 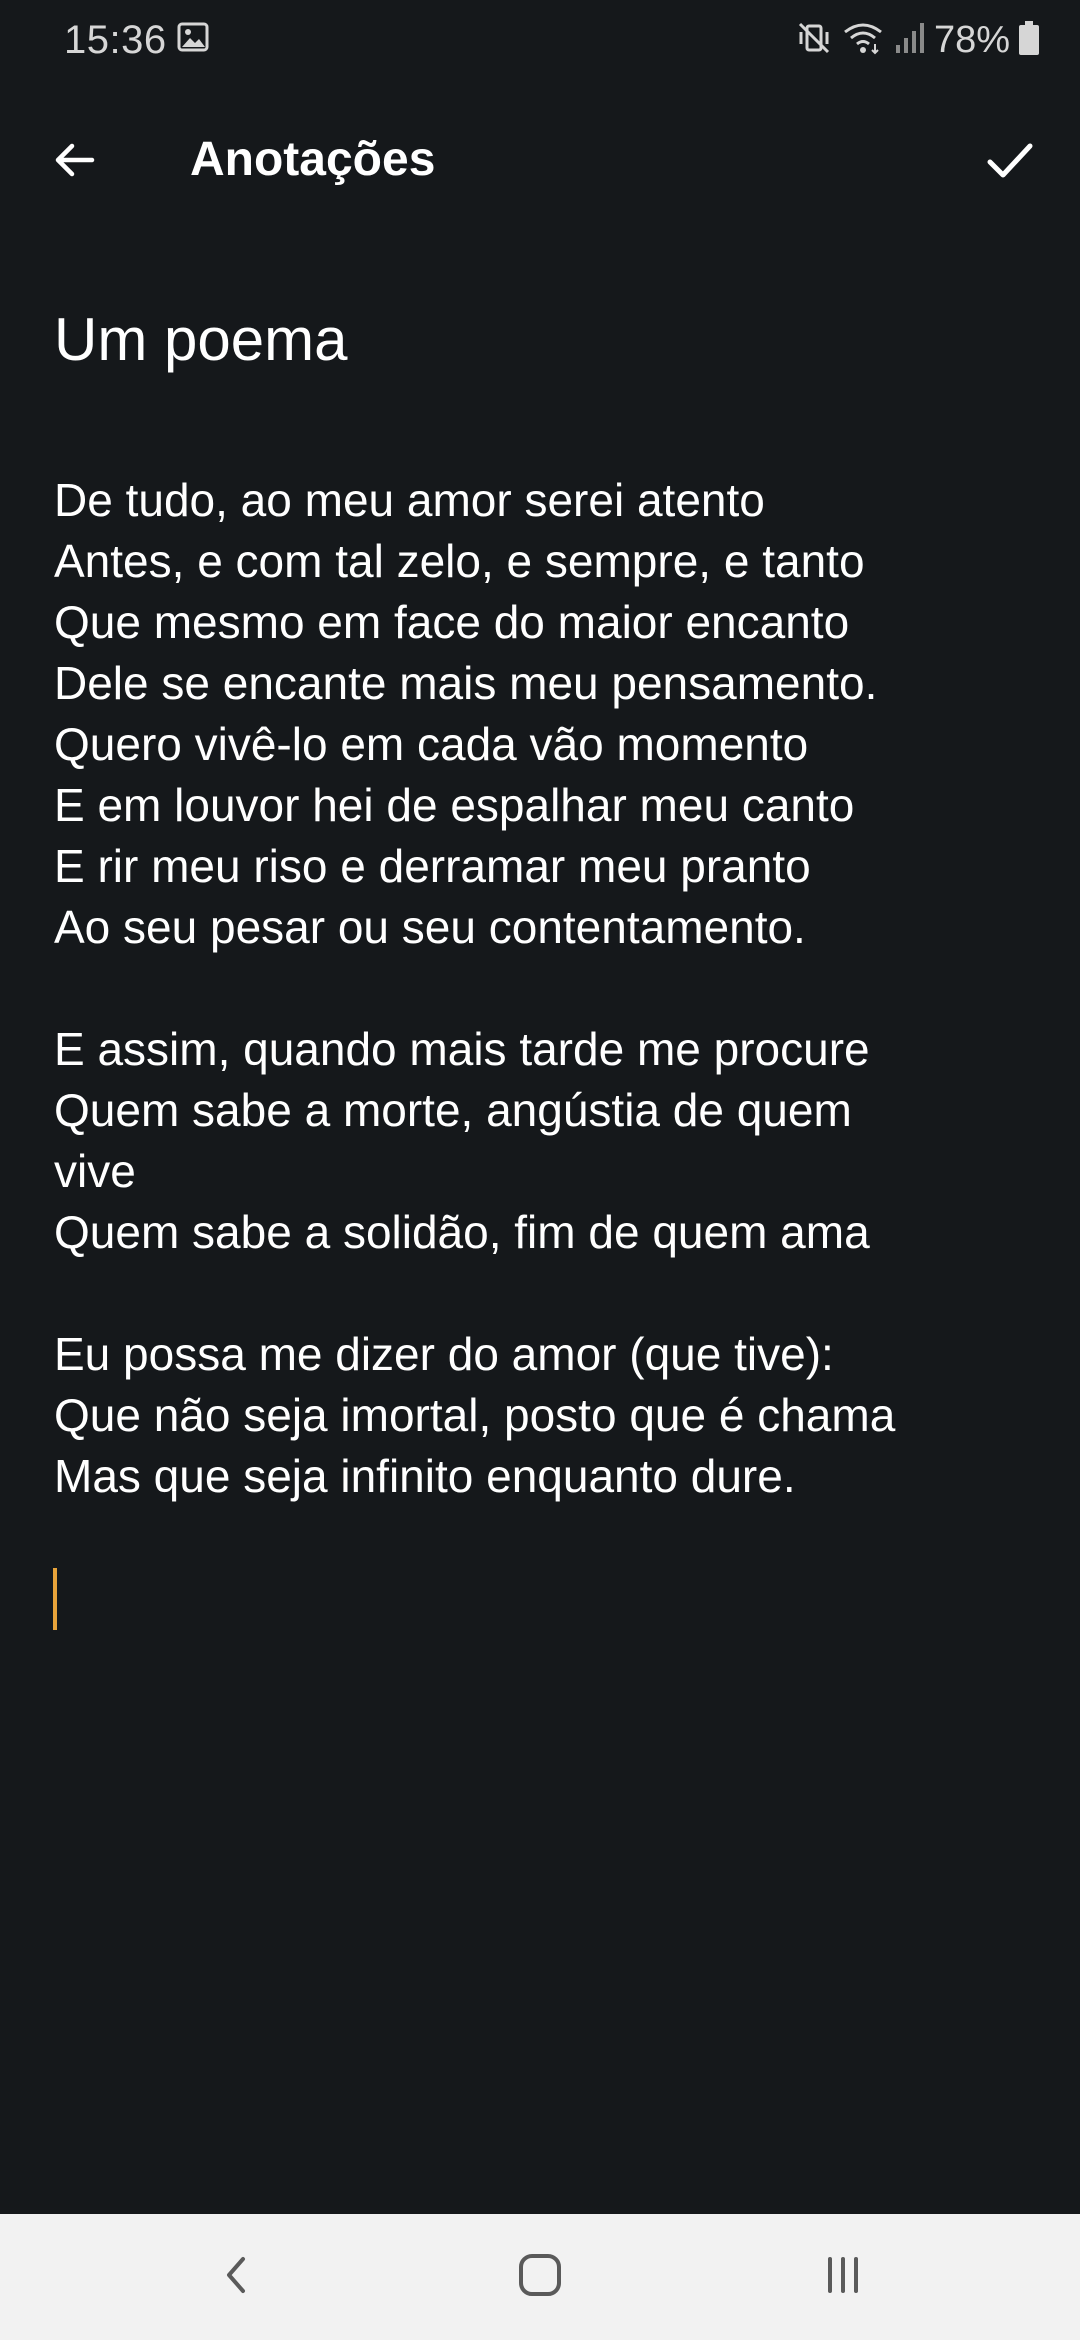 What do you see at coordinates (444, 1354) in the screenshot?
I see `note-line: Eu possa me dizer do amor (que tive):` at bounding box center [444, 1354].